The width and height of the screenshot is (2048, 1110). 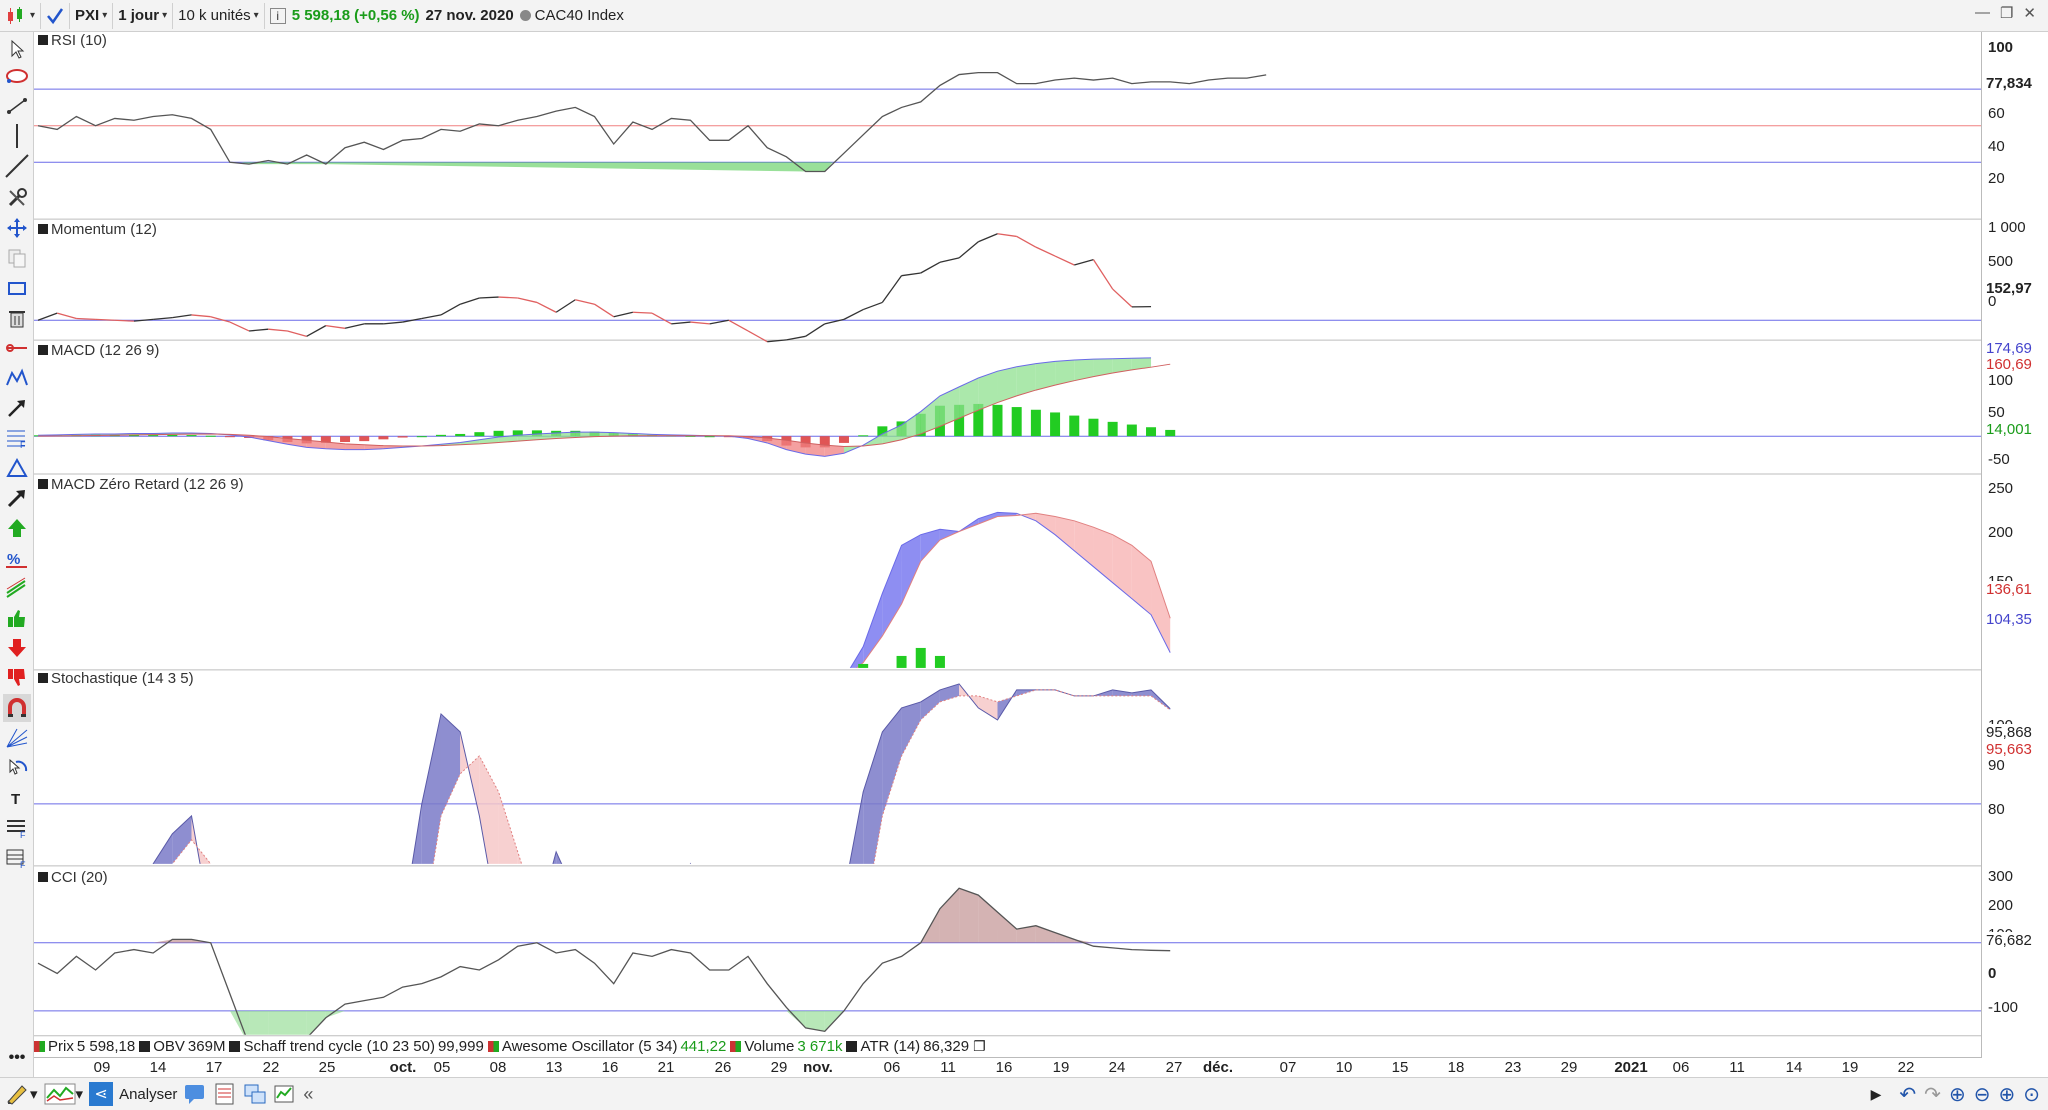 I want to click on segment-tool, so click(x=17, y=106).